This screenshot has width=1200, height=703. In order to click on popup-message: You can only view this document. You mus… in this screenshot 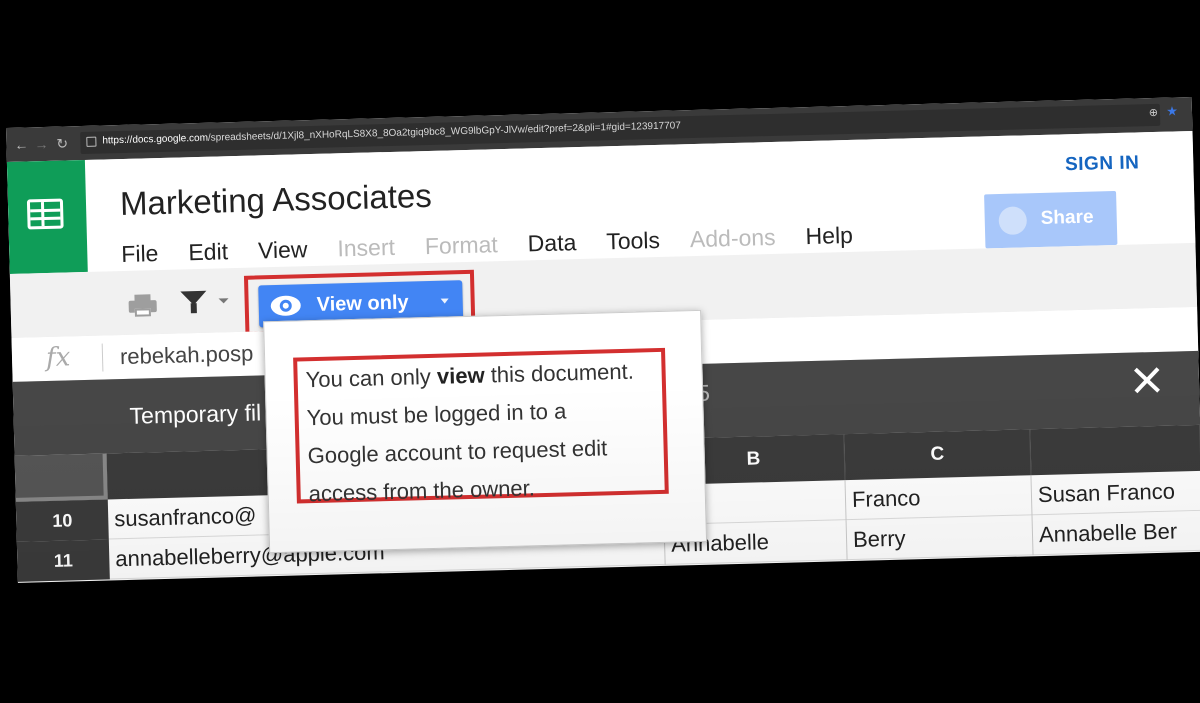, I will do `click(485, 432)`.